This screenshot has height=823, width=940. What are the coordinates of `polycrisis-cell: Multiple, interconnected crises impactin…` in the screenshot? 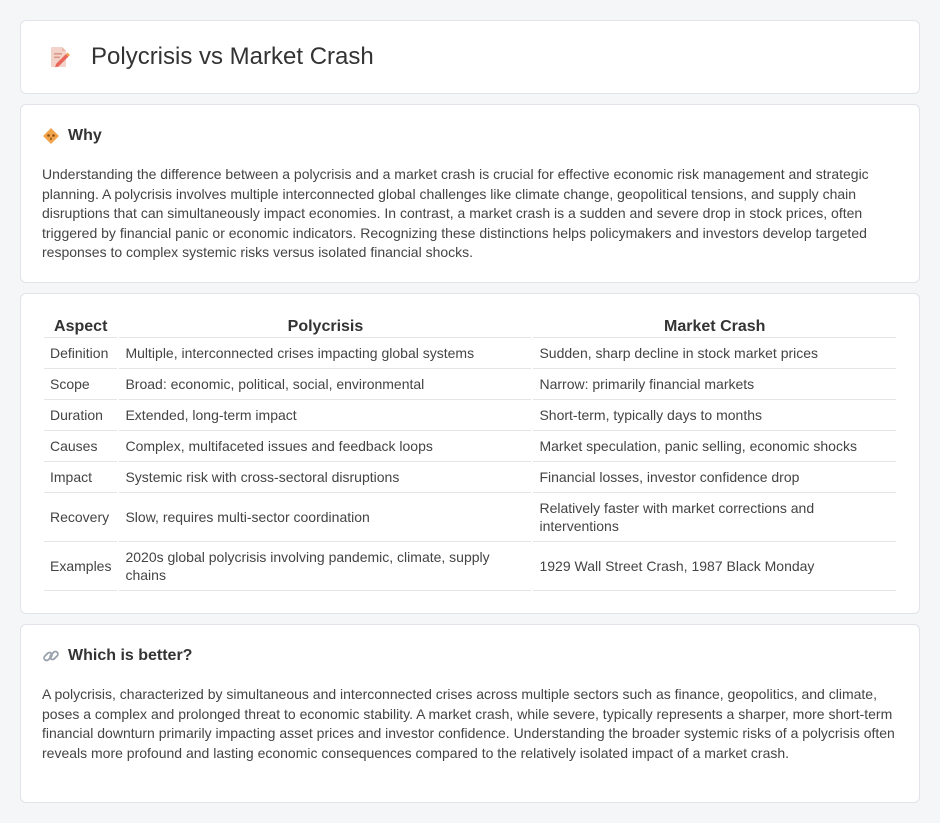 It's located at (325, 353).